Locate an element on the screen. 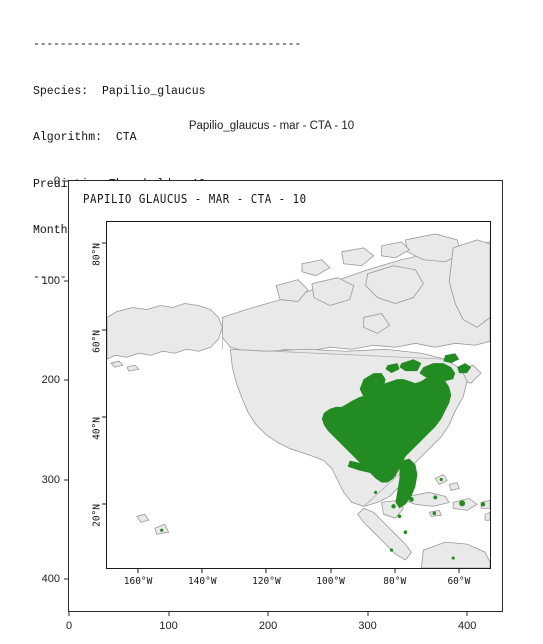 The width and height of the screenshot is (543, 644). console-line-algorithm: Algorithm: CTA is located at coordinates (85, 137).